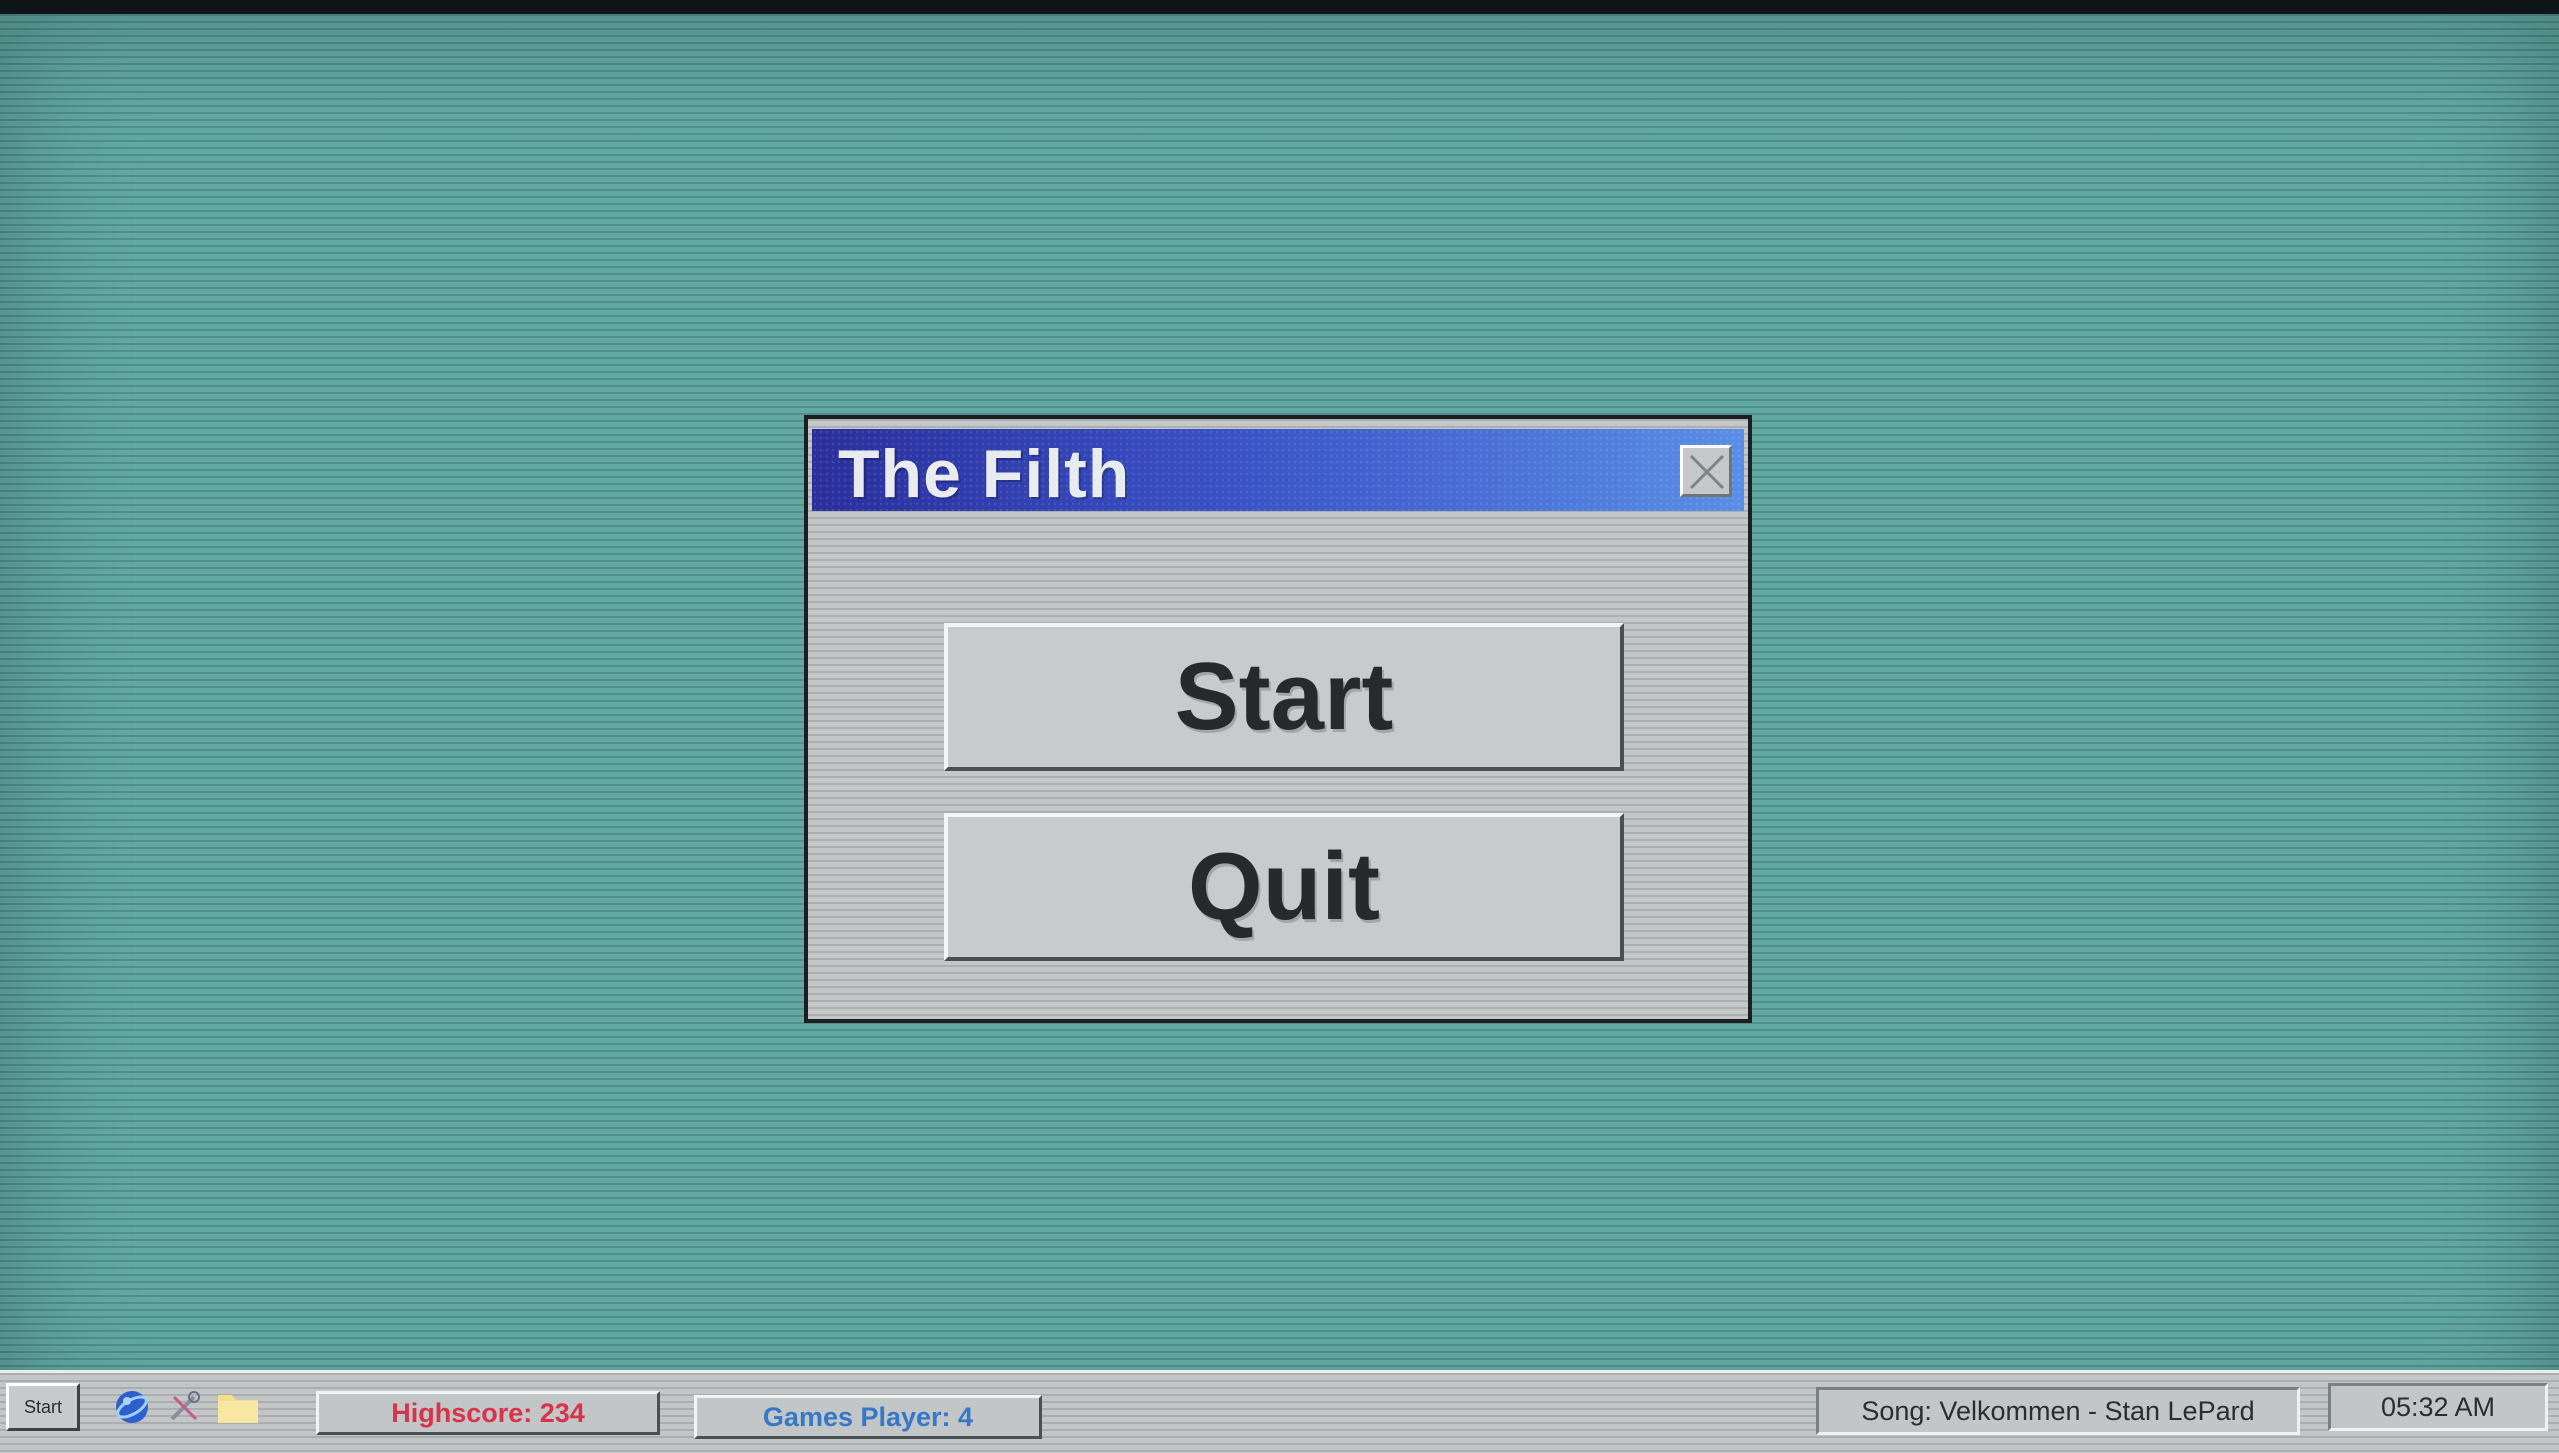 The height and width of the screenshot is (1453, 2559). Describe the element at coordinates (1706, 471) in the screenshot. I see `close-button` at that location.